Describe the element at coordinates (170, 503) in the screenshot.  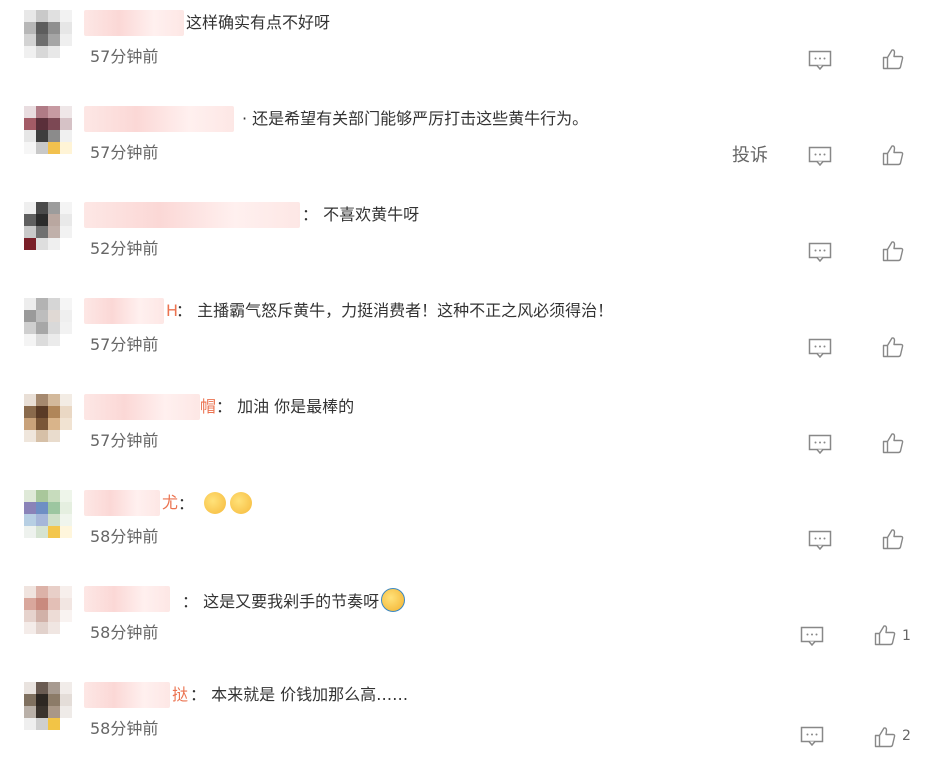
I see `username-suffix: 尤` at that location.